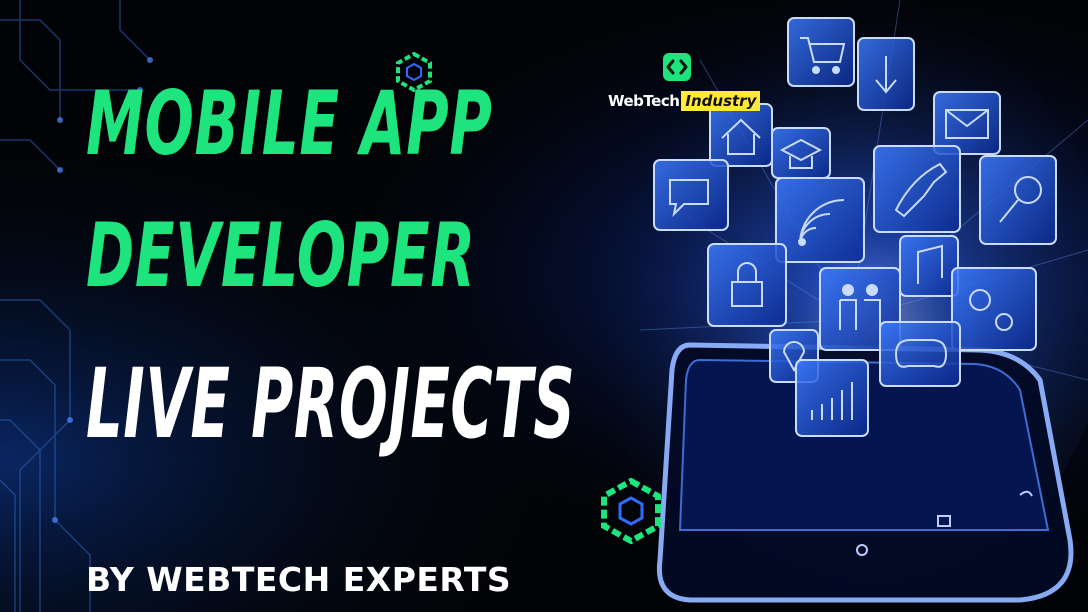 This screenshot has width=1088, height=612. What do you see at coordinates (644, 101) in the screenshot?
I see `logo-word-webtech: WebTech` at bounding box center [644, 101].